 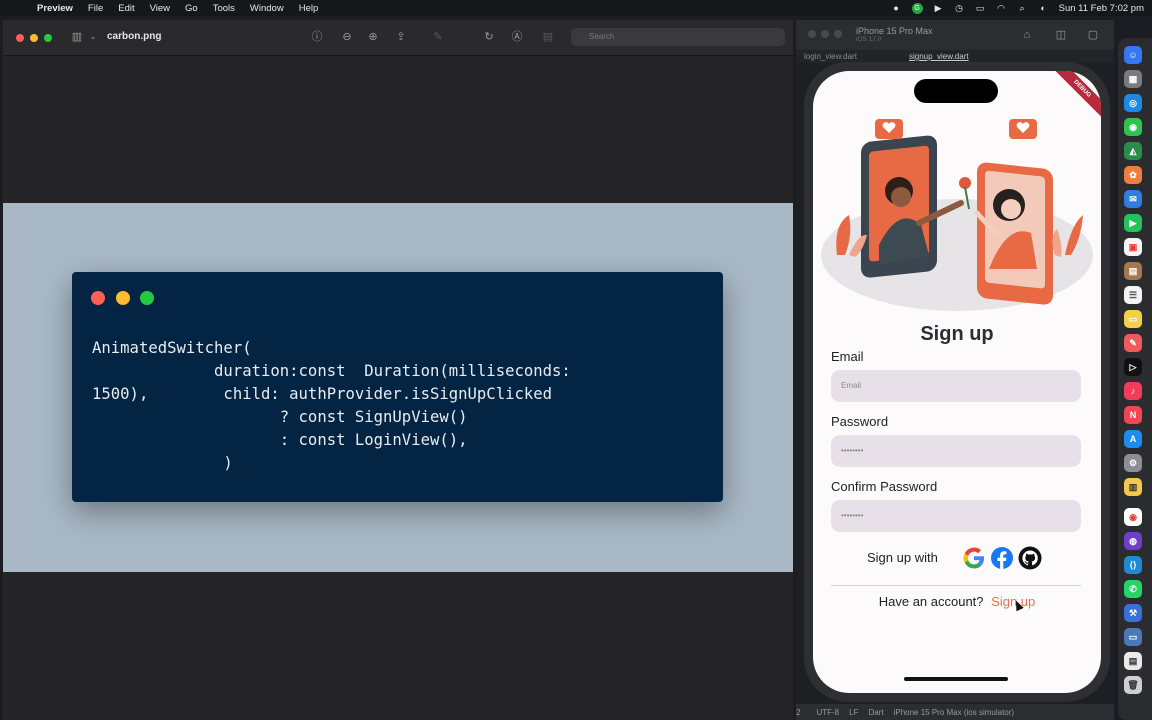 I want to click on status-device: iPhone 15 Pro Max (ios simulator), so click(x=954, y=712).